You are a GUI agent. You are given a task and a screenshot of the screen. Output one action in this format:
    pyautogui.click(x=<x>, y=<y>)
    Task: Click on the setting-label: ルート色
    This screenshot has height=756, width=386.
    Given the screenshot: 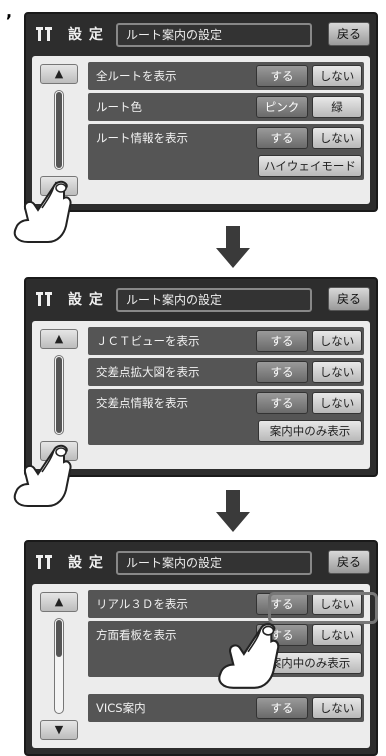 What is the action you would take?
    pyautogui.click(x=119, y=107)
    